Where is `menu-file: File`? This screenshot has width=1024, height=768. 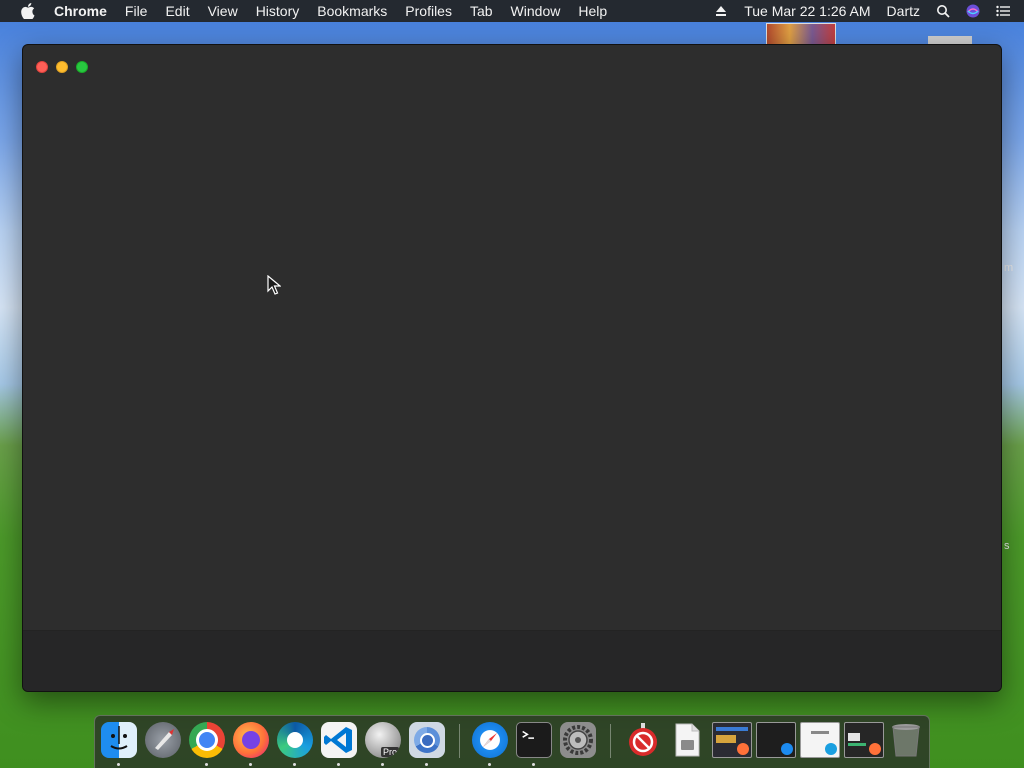
menu-file: File is located at coordinates (136, 11).